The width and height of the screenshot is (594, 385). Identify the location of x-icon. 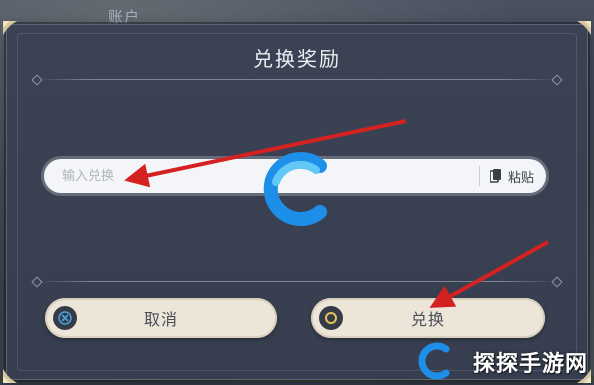
(65, 318).